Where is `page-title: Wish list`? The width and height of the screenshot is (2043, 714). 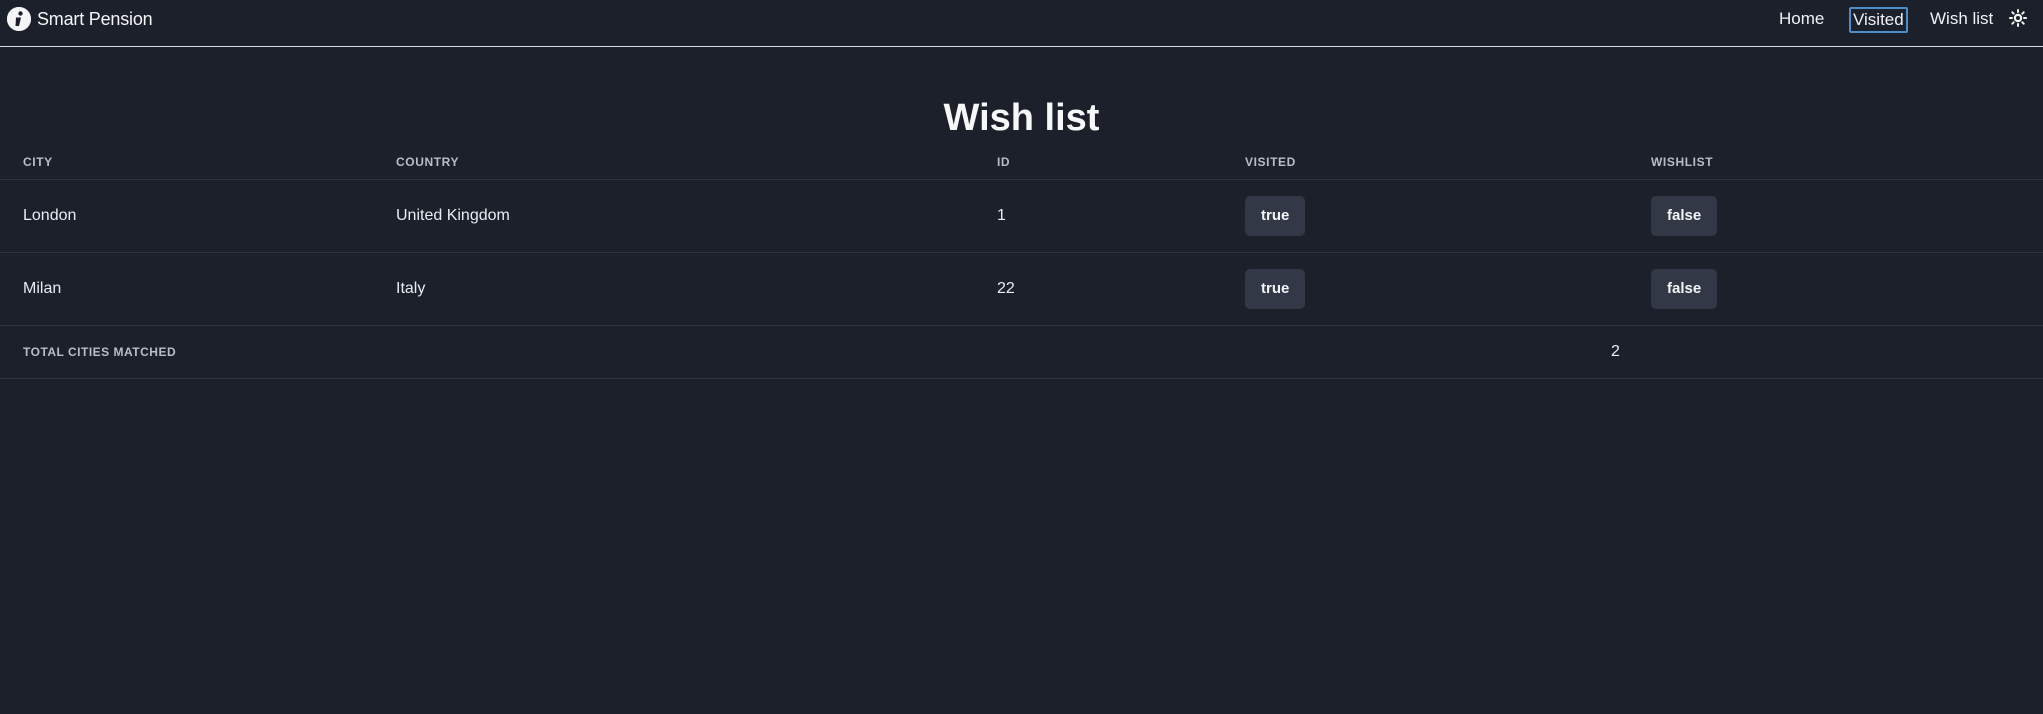
page-title: Wish list is located at coordinates (1021, 118).